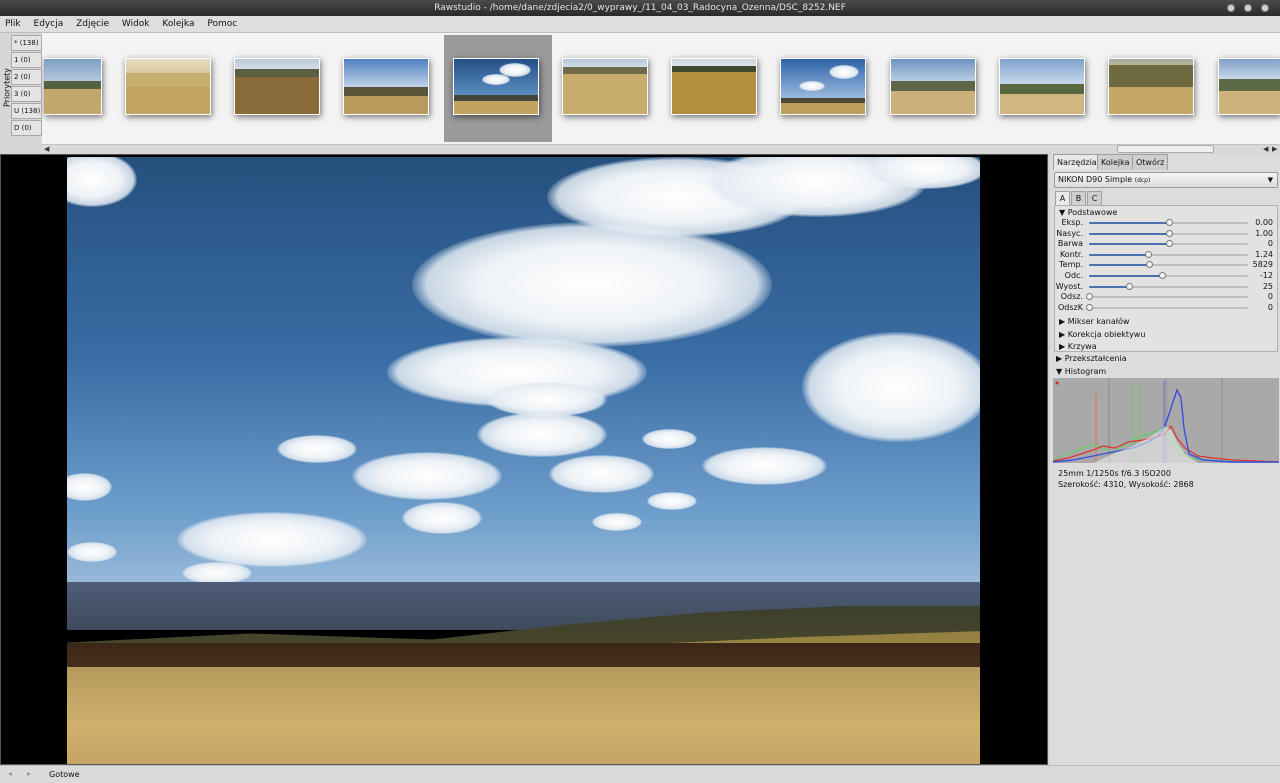 Image resolution: width=1280 pixels, height=783 pixels. I want to click on slider-row: Barwa 0, so click(1166, 244).